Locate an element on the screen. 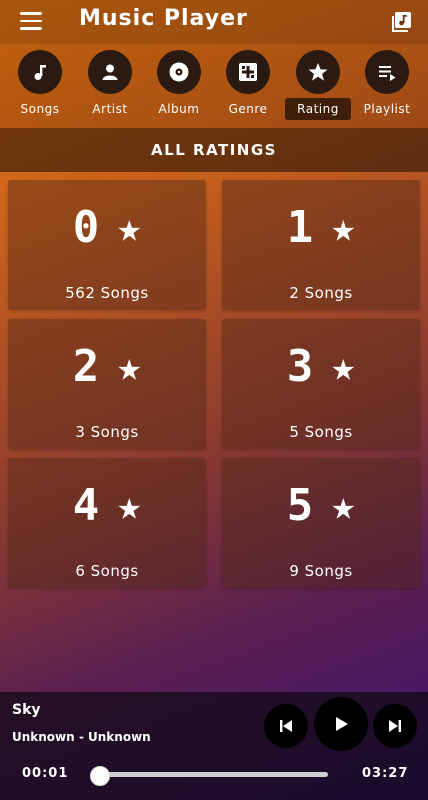 The width and height of the screenshot is (428, 800). skip-next-icon is located at coordinates (395, 726).